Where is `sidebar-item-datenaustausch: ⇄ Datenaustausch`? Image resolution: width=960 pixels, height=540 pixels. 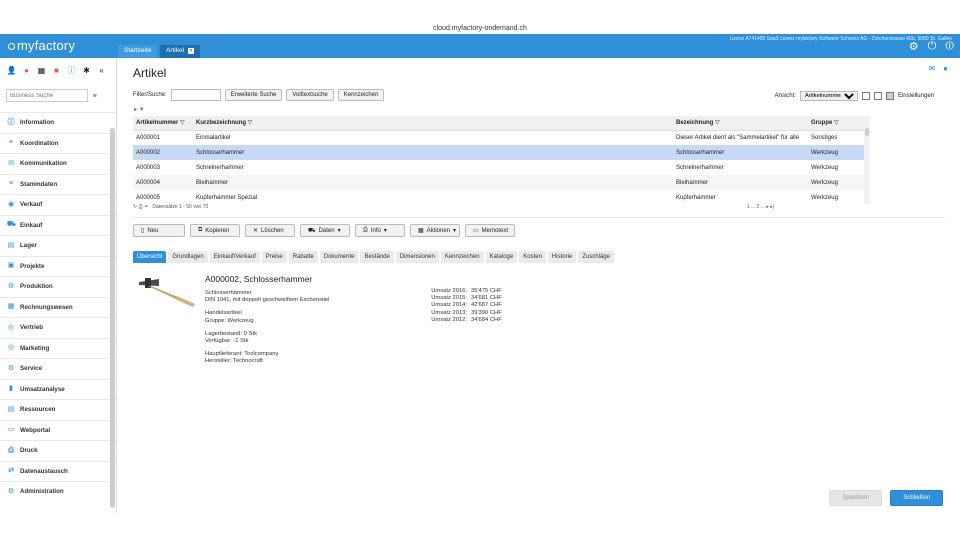 sidebar-item-datenaustausch: ⇄ Datenaustausch is located at coordinates (58, 471).